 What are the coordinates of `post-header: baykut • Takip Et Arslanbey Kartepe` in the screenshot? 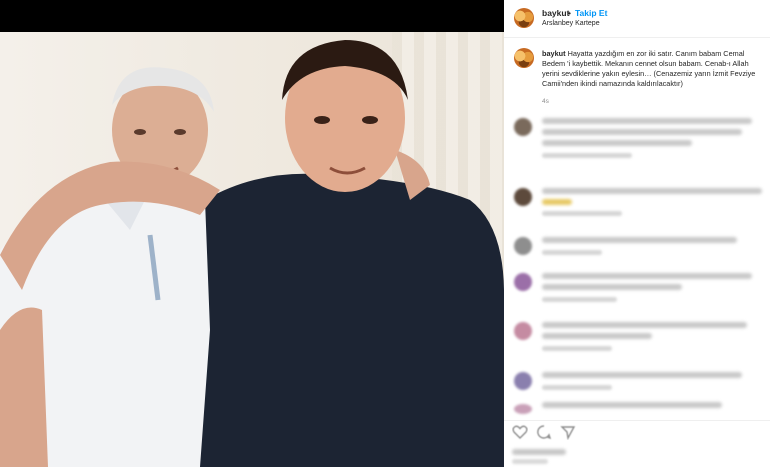 It's located at (637, 19).